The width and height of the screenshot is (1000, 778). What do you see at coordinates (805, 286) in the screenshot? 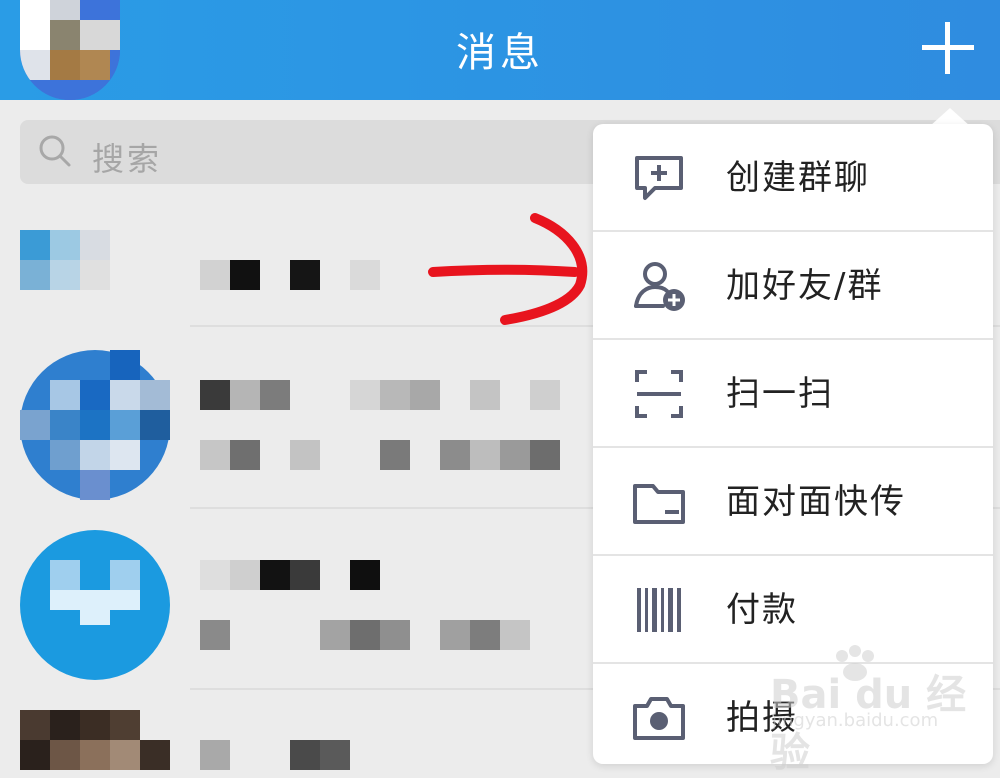
I see `menu-item-label: 加好友/群` at bounding box center [805, 286].